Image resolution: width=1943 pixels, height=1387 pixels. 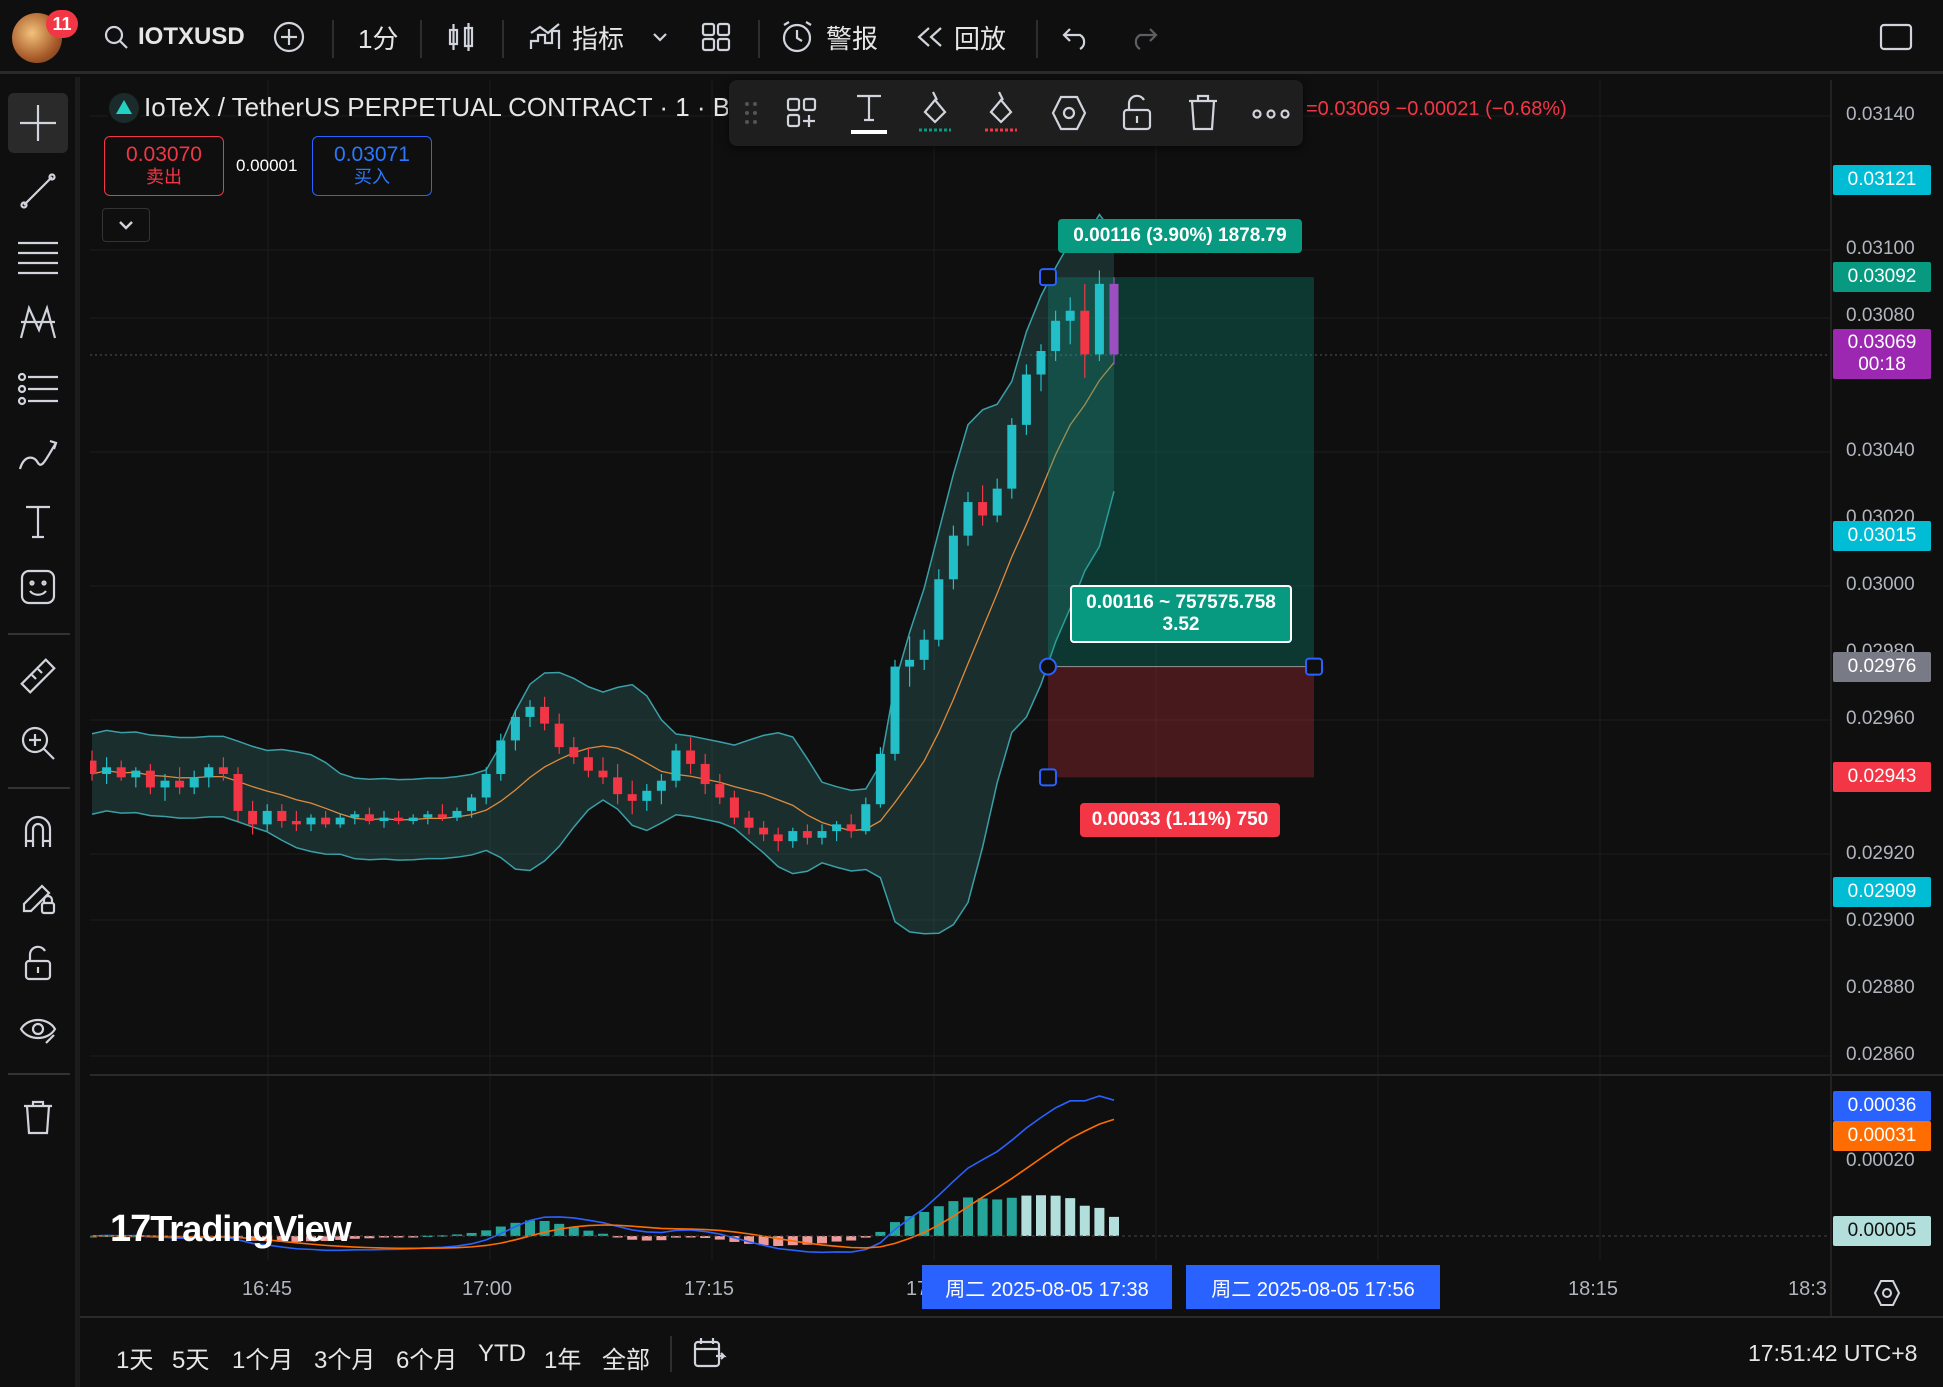 I want to click on lock-all-tool, so click(x=38, y=963).